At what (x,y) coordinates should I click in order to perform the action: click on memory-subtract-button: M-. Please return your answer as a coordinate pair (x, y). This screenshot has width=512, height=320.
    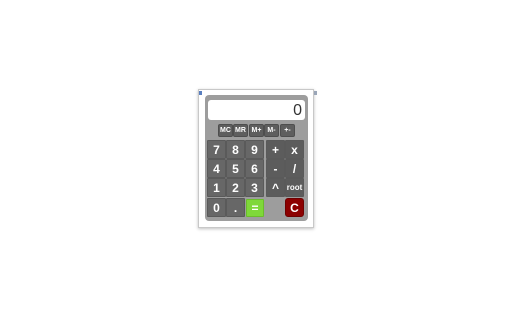
    Looking at the image, I should click on (271, 130).